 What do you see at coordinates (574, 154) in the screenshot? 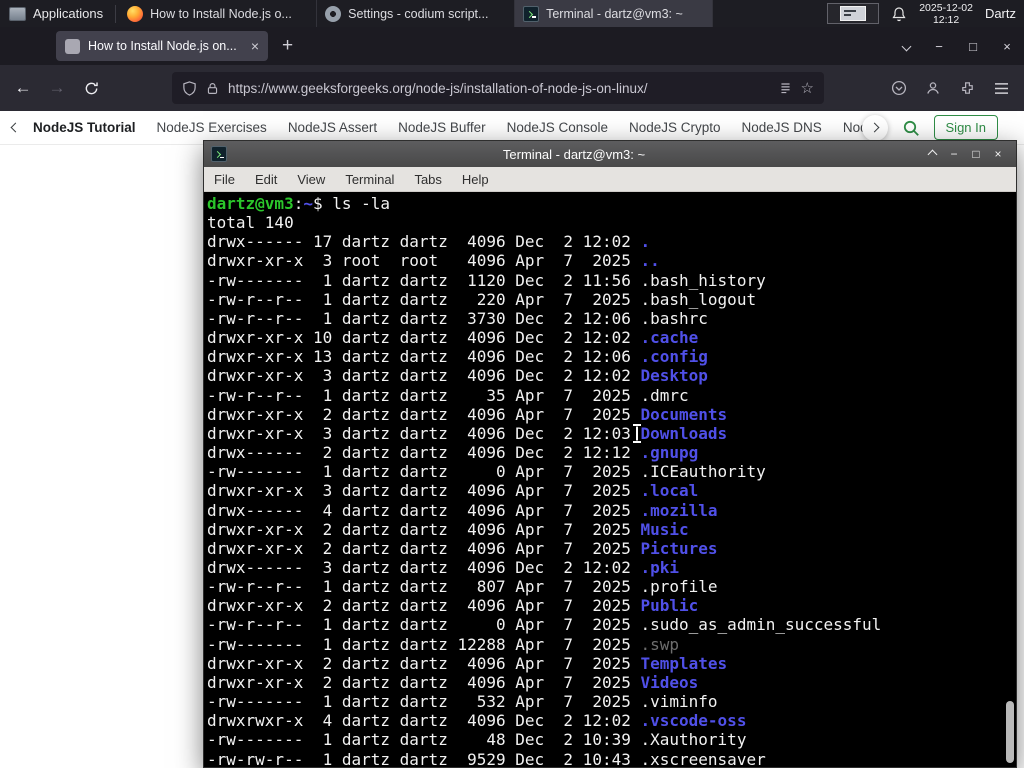
I see `terminal-window-title: Terminal - dartz@vm3: ~` at bounding box center [574, 154].